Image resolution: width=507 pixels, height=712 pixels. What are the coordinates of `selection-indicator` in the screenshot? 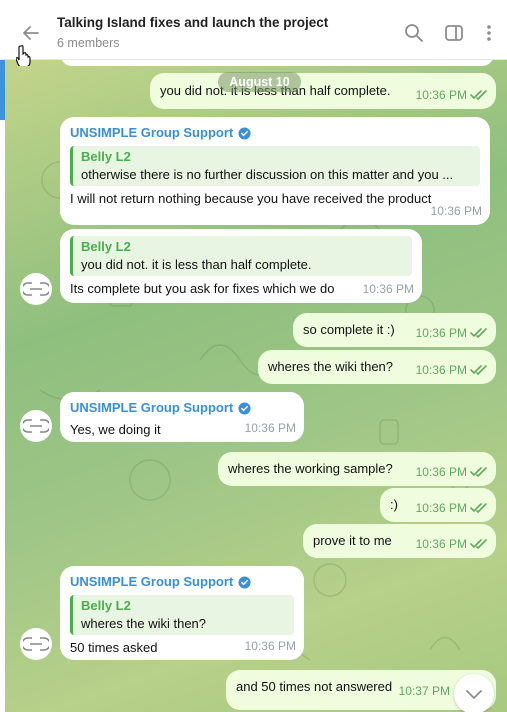 It's located at (2, 90).